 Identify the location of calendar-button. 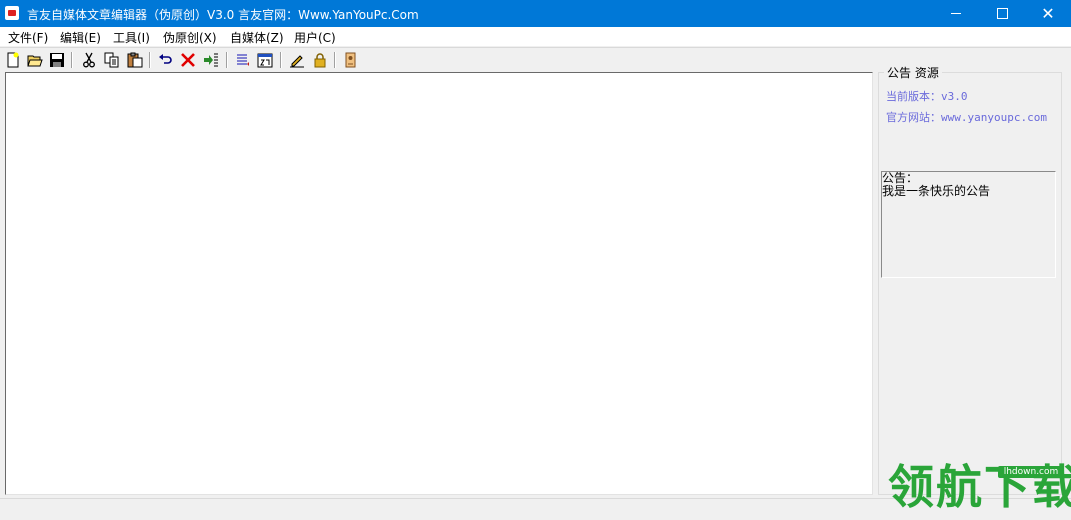
(265, 60).